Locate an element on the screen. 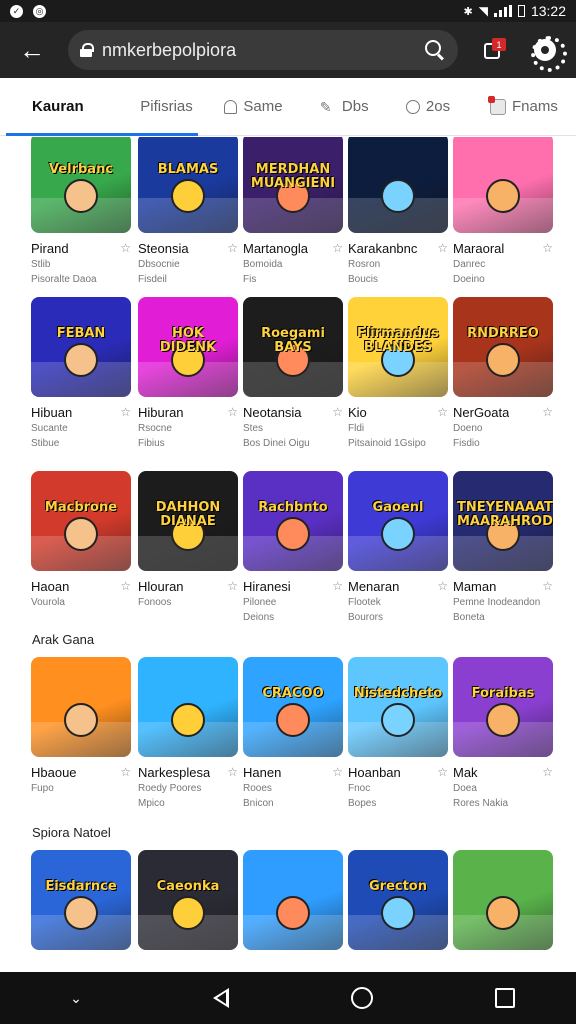 This screenshot has width=576, height=1024. game-thumbnail: DAHHON DIANAE is located at coordinates (188, 521).